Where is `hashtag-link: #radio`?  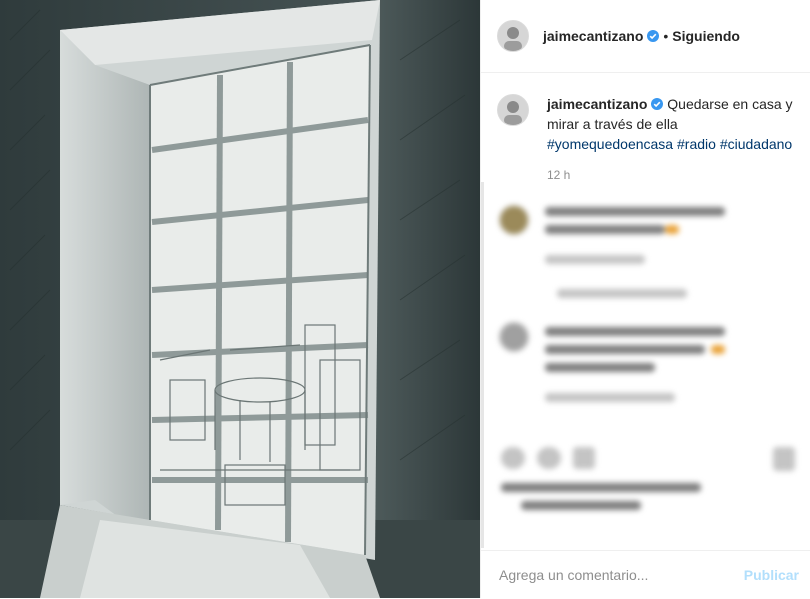 hashtag-link: #radio is located at coordinates (696, 144).